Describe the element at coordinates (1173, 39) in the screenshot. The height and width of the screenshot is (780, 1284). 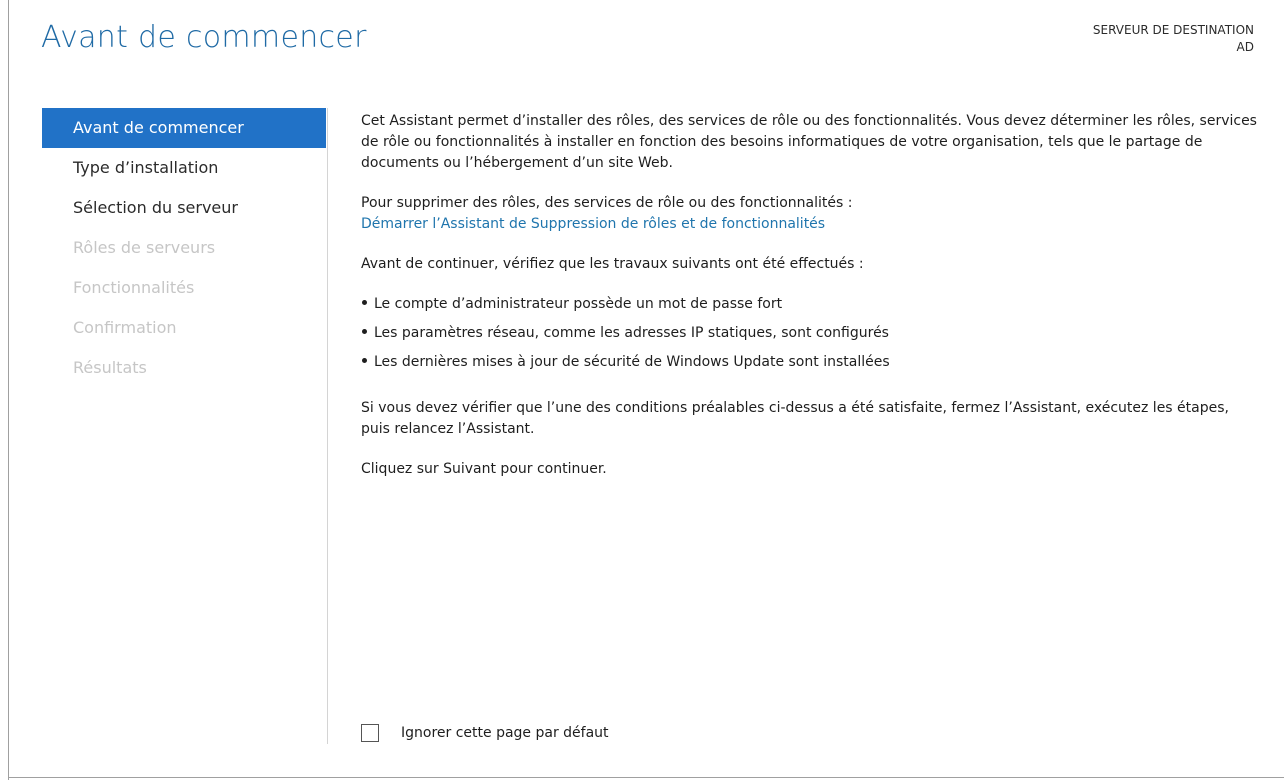
I see `destination-server-info: SERVEUR DE DESTINATION AD` at that location.